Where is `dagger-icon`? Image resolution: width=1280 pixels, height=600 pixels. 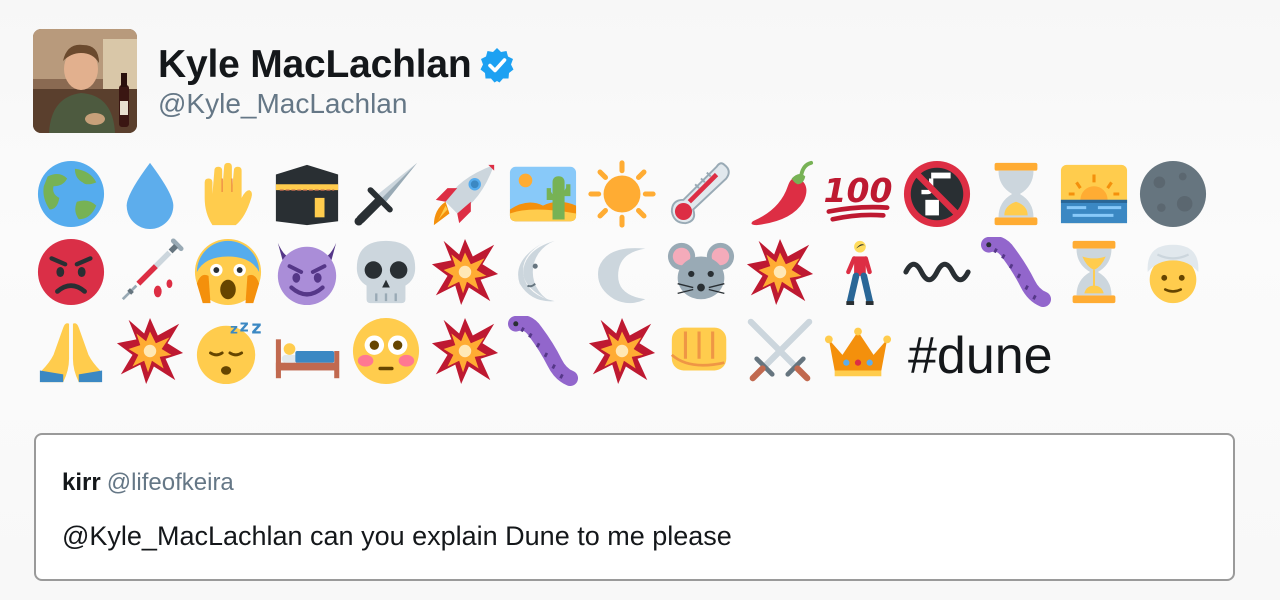
dagger-icon is located at coordinates (386, 194).